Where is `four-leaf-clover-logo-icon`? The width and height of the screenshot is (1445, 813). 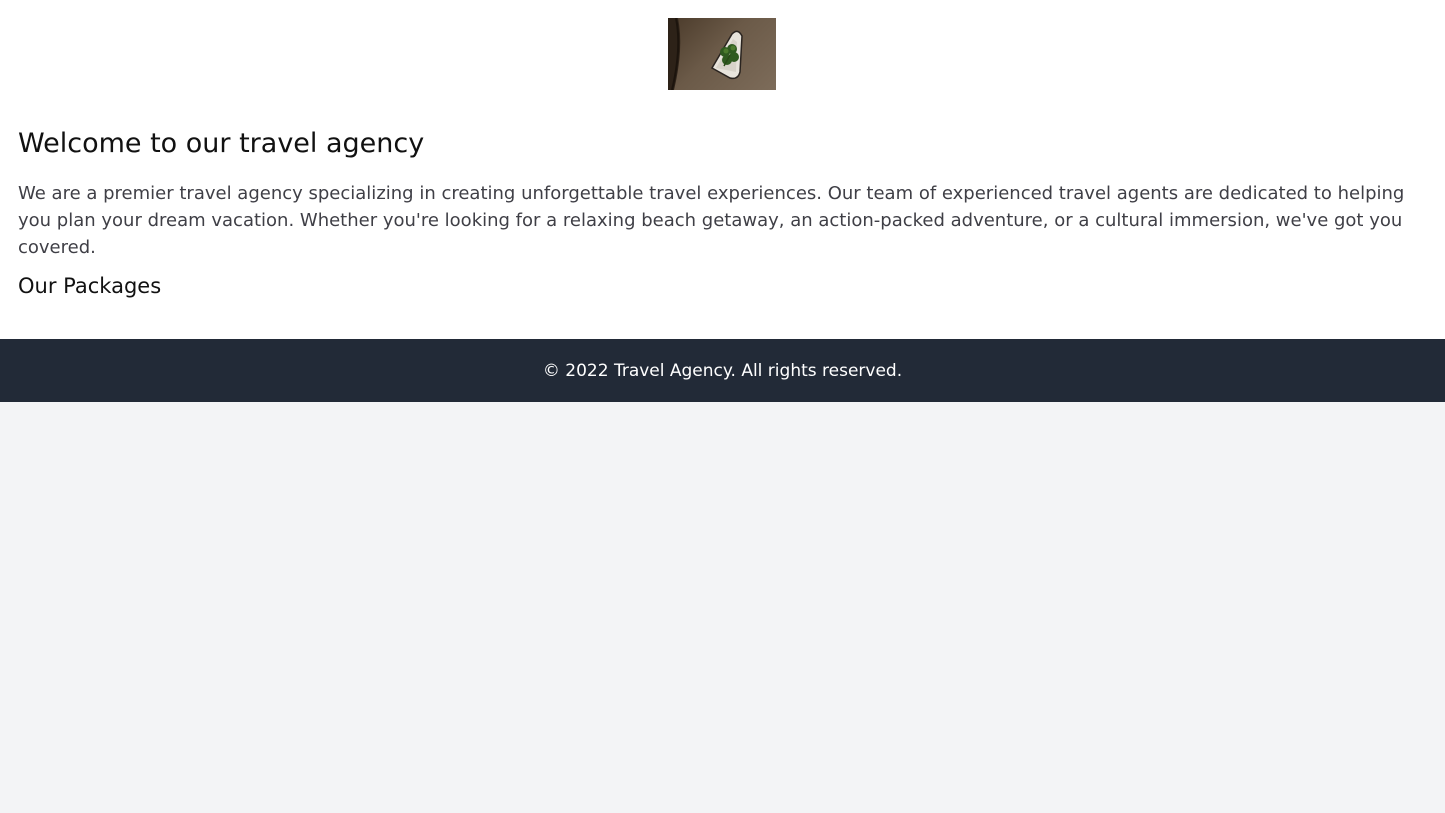
four-leaf-clover-logo-icon is located at coordinates (705, 54).